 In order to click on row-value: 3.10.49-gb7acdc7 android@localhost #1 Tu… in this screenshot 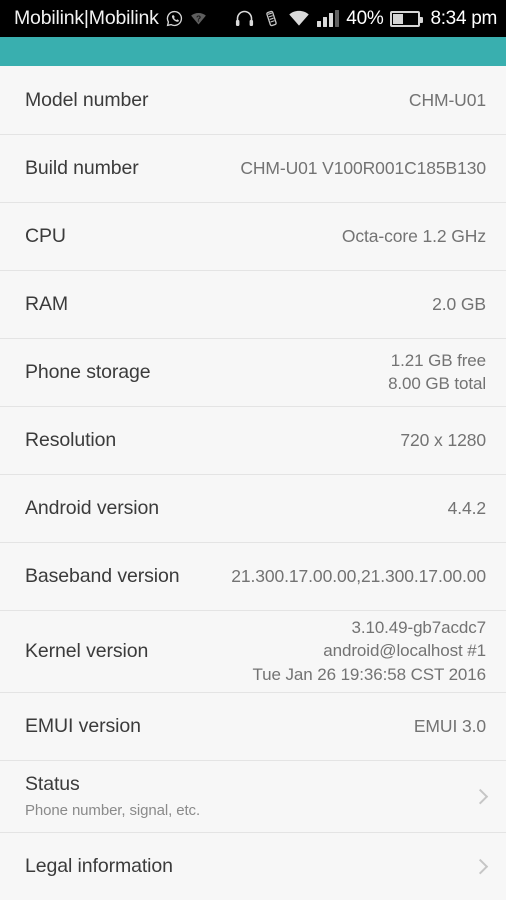, I will do `click(369, 651)`.